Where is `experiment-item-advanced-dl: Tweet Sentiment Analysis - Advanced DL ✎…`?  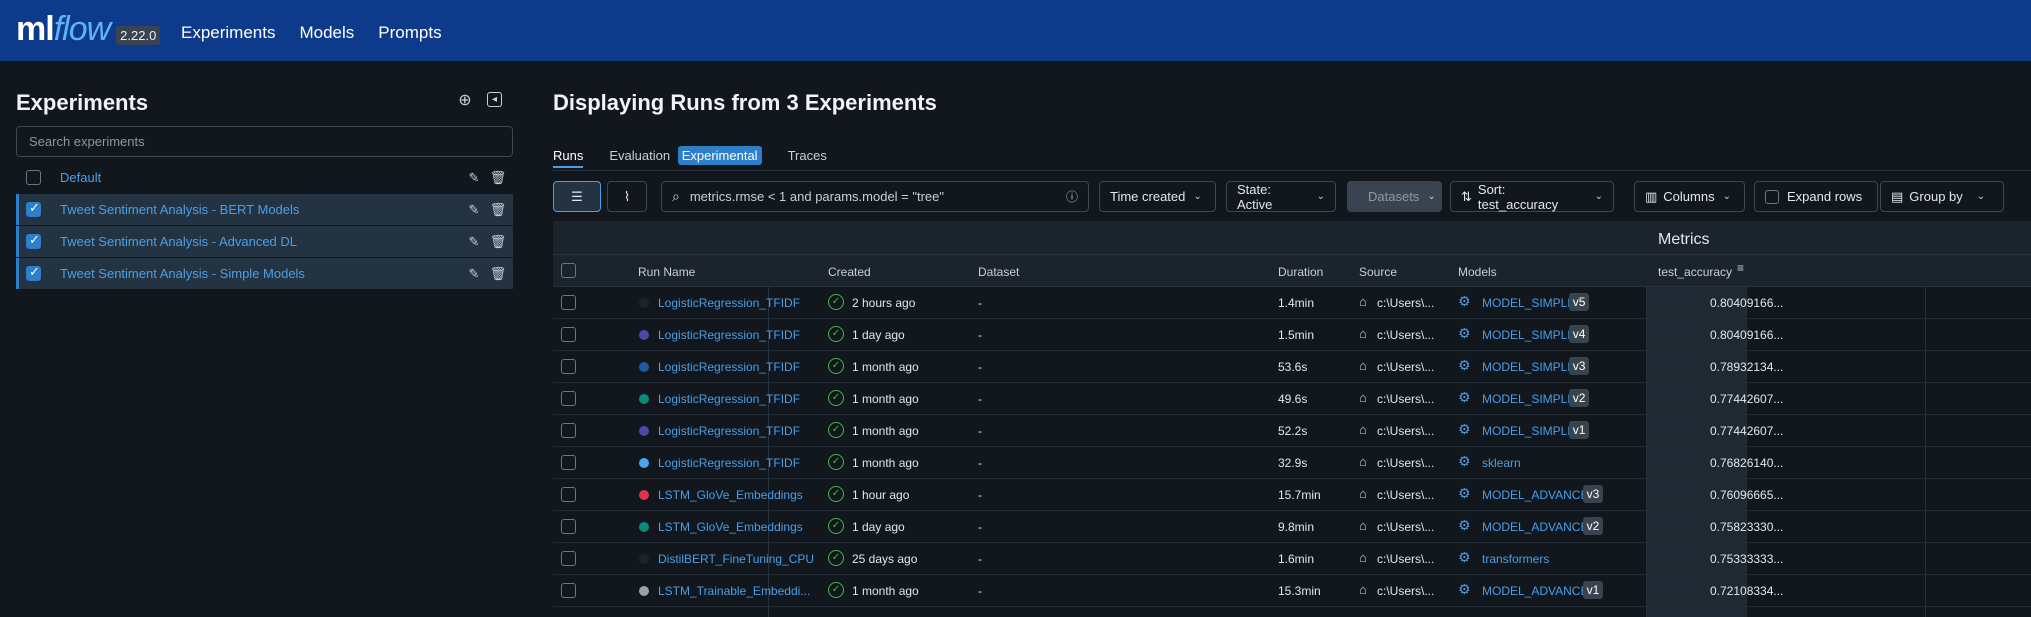 experiment-item-advanced-dl: Tweet Sentiment Analysis - Advanced DL ✎… is located at coordinates (264, 241).